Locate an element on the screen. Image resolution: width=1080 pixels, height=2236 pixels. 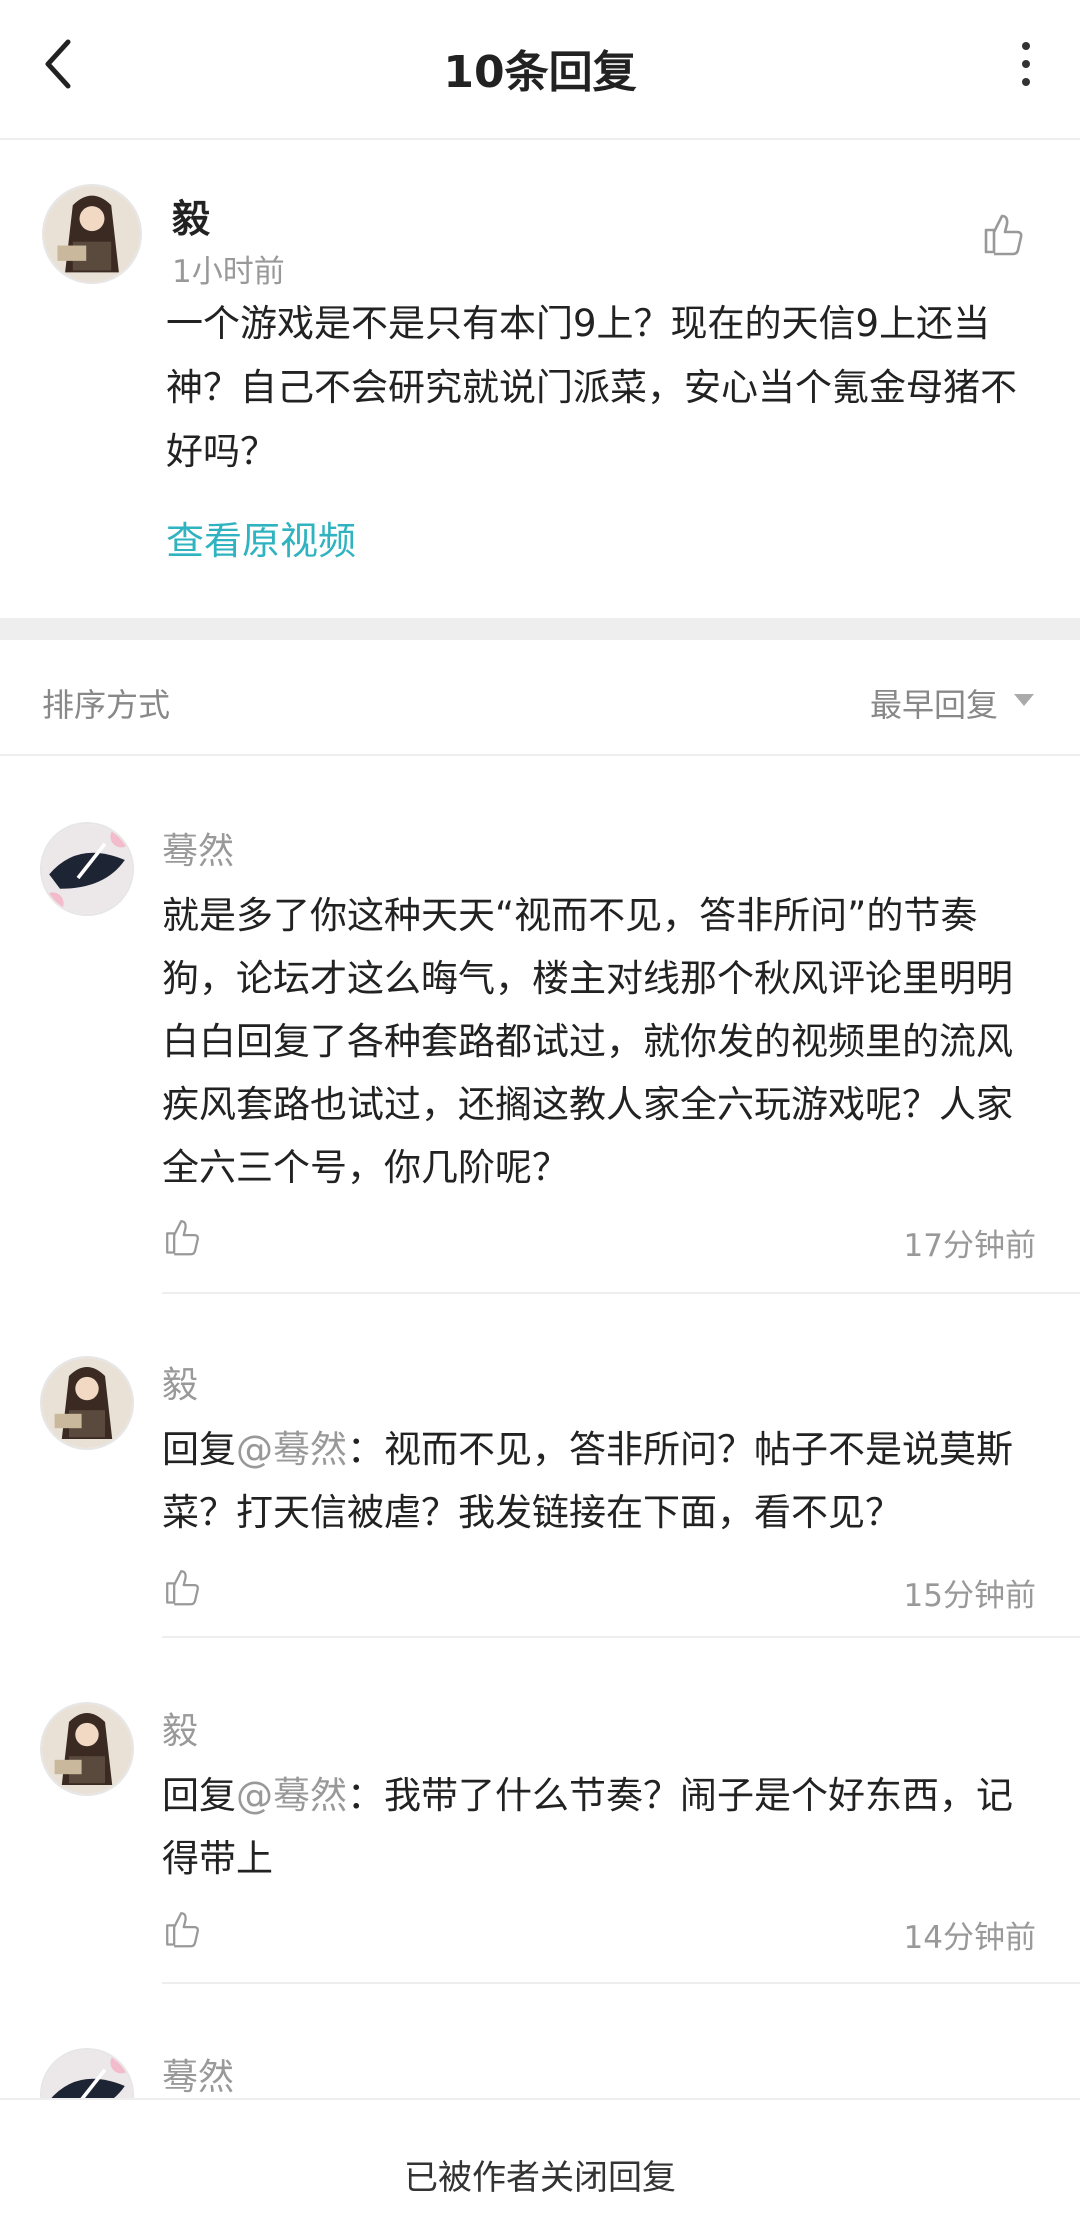
sort-bar: 排序方式 最早回复 is located at coordinates (540, 698).